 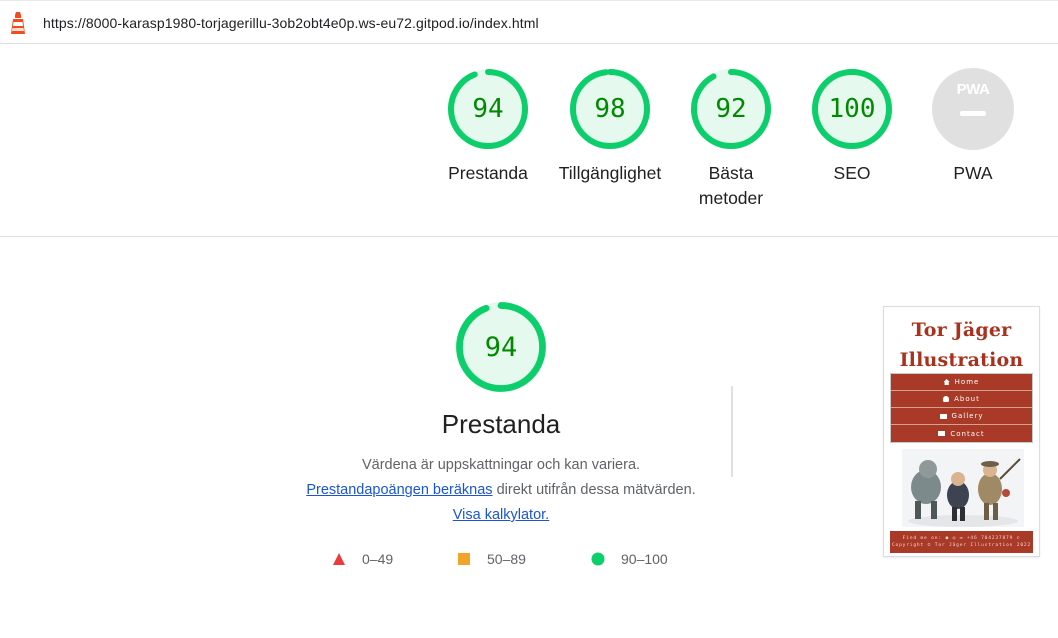 What do you see at coordinates (644, 559) in the screenshot?
I see `legend-range: 90–100` at bounding box center [644, 559].